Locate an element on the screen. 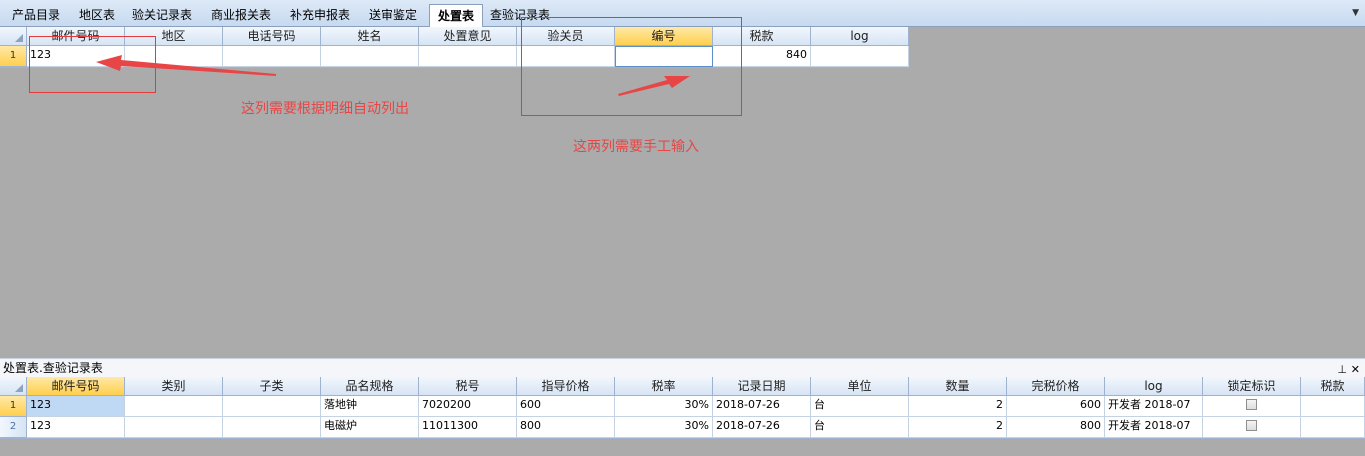 The width and height of the screenshot is (1365, 456). column-header: 记录日期 is located at coordinates (762, 386).